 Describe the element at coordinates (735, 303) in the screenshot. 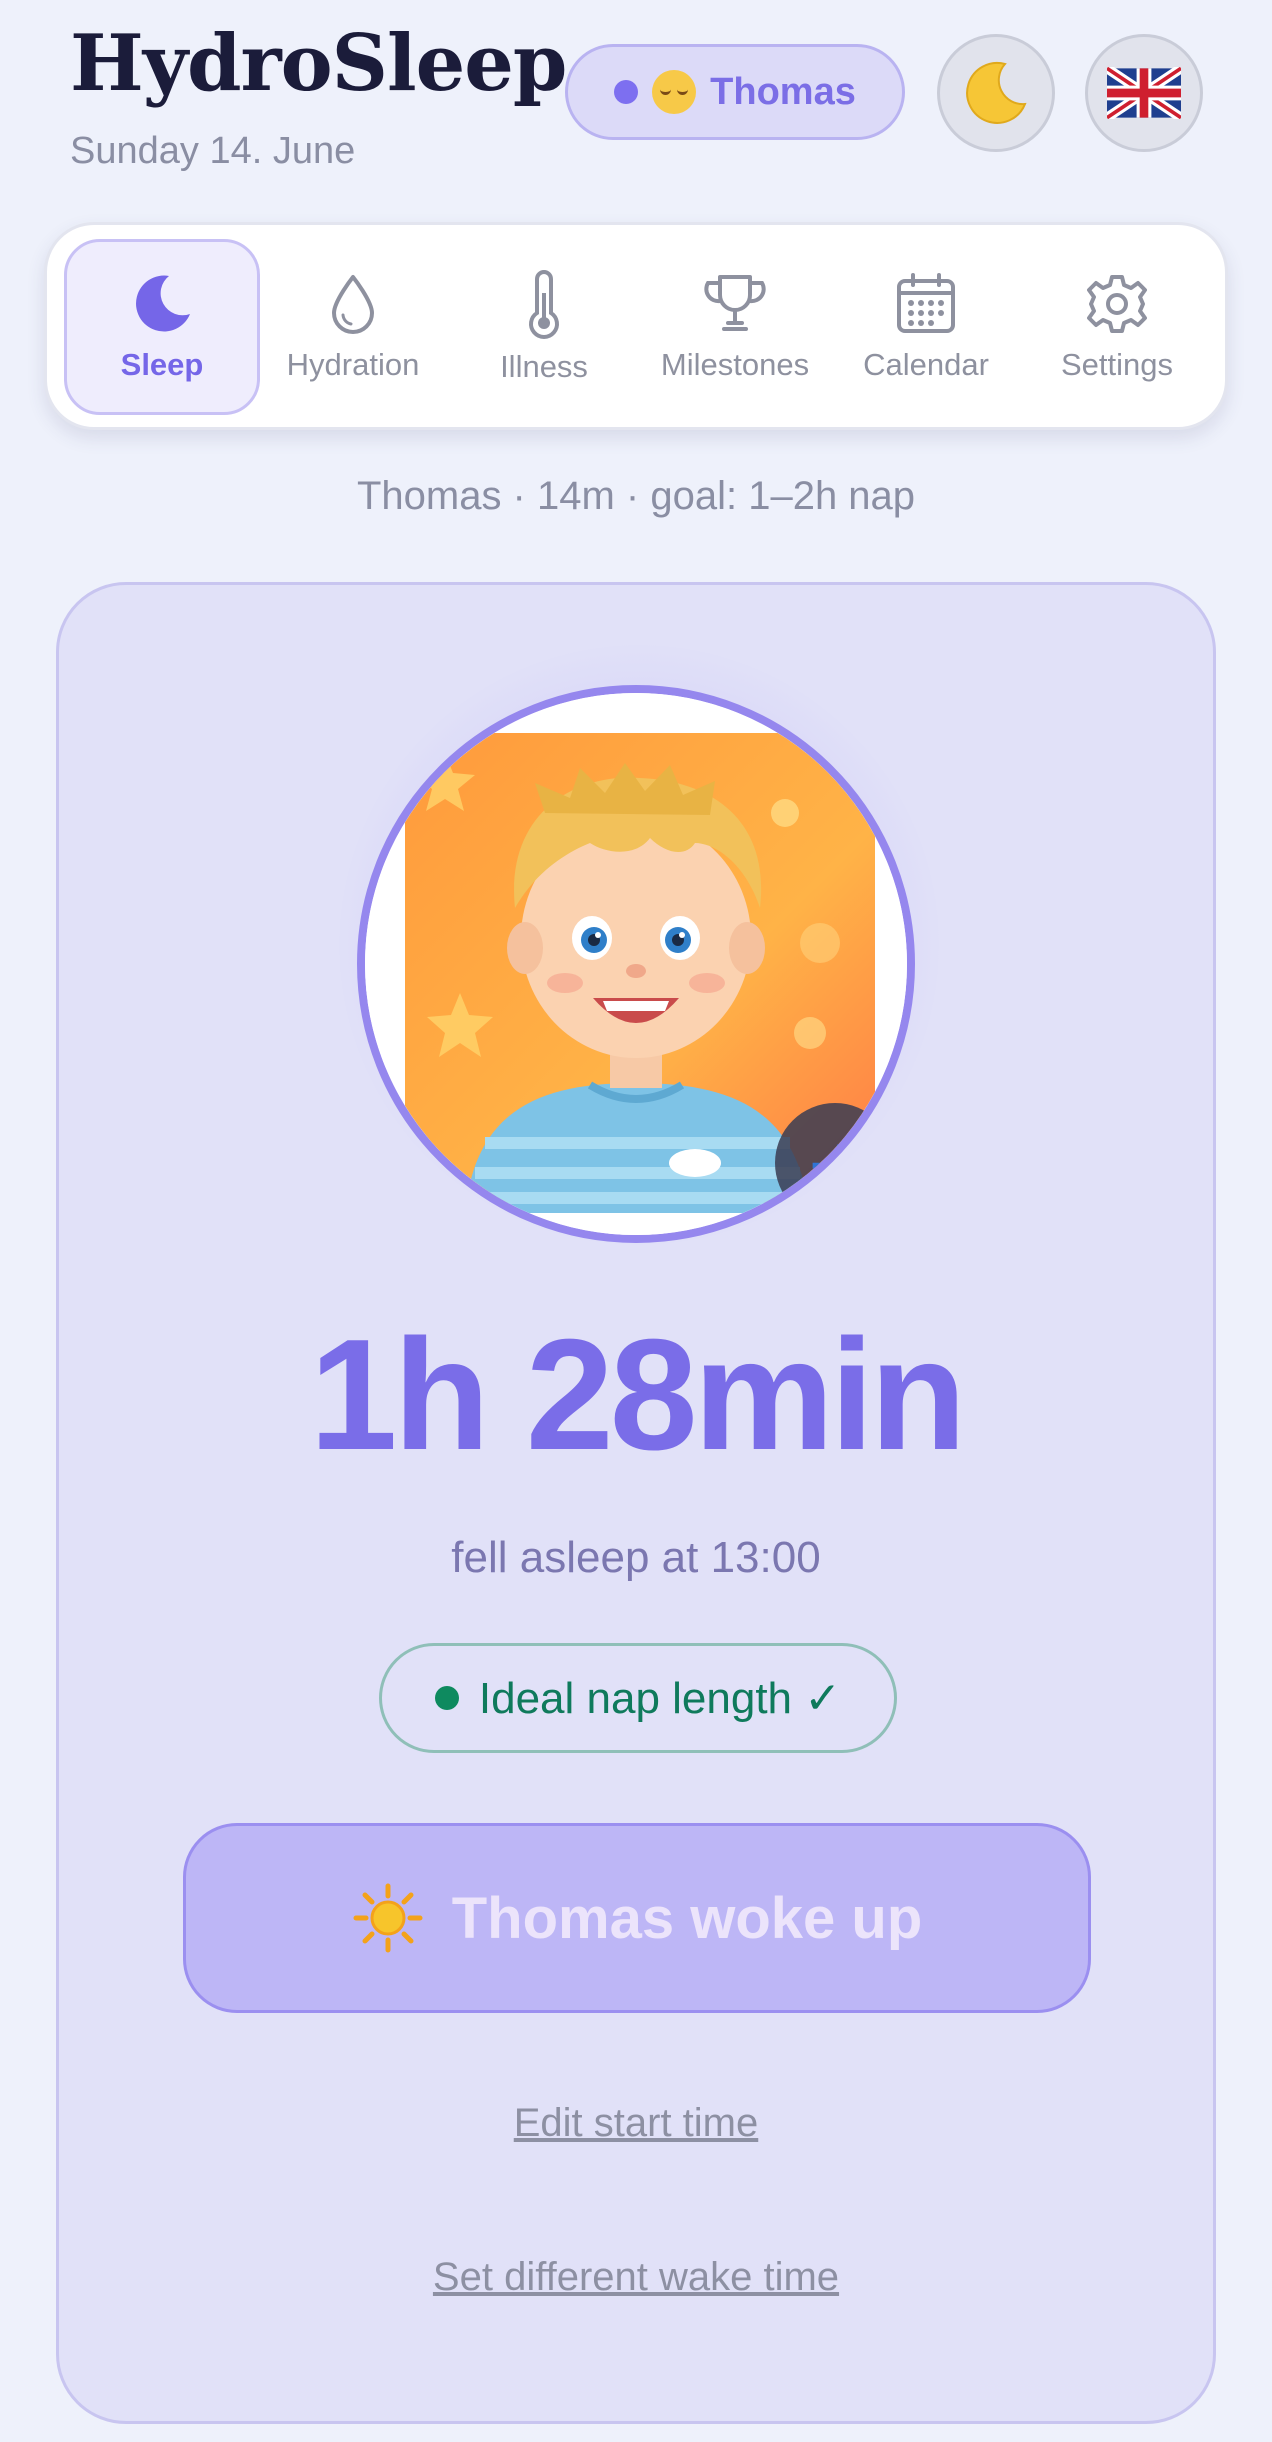

I see `trophy-icon` at that location.